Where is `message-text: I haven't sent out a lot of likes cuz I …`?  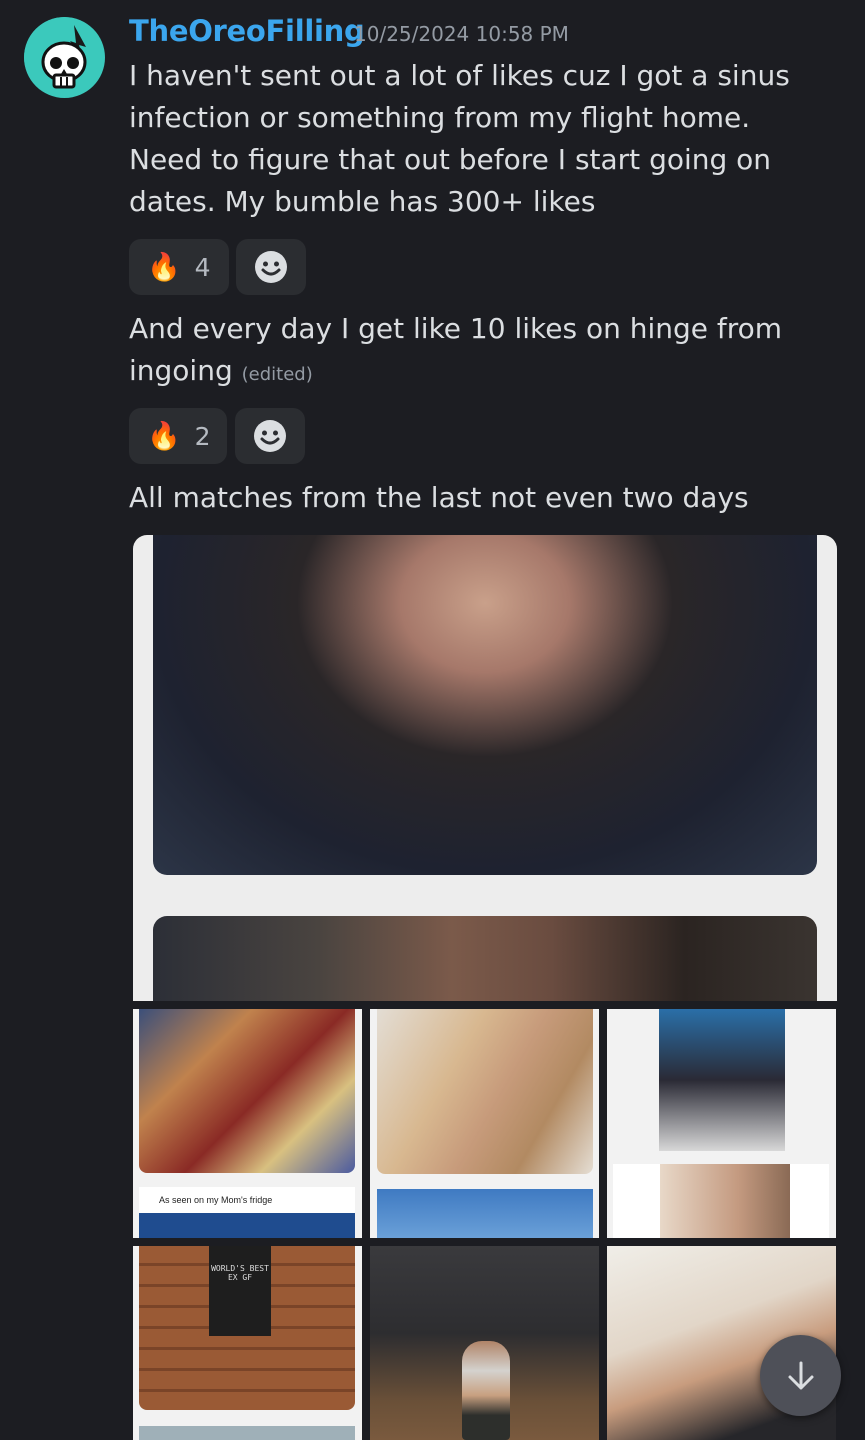 message-text: I haven't sent out a lot of likes cuz I … is located at coordinates (459, 138).